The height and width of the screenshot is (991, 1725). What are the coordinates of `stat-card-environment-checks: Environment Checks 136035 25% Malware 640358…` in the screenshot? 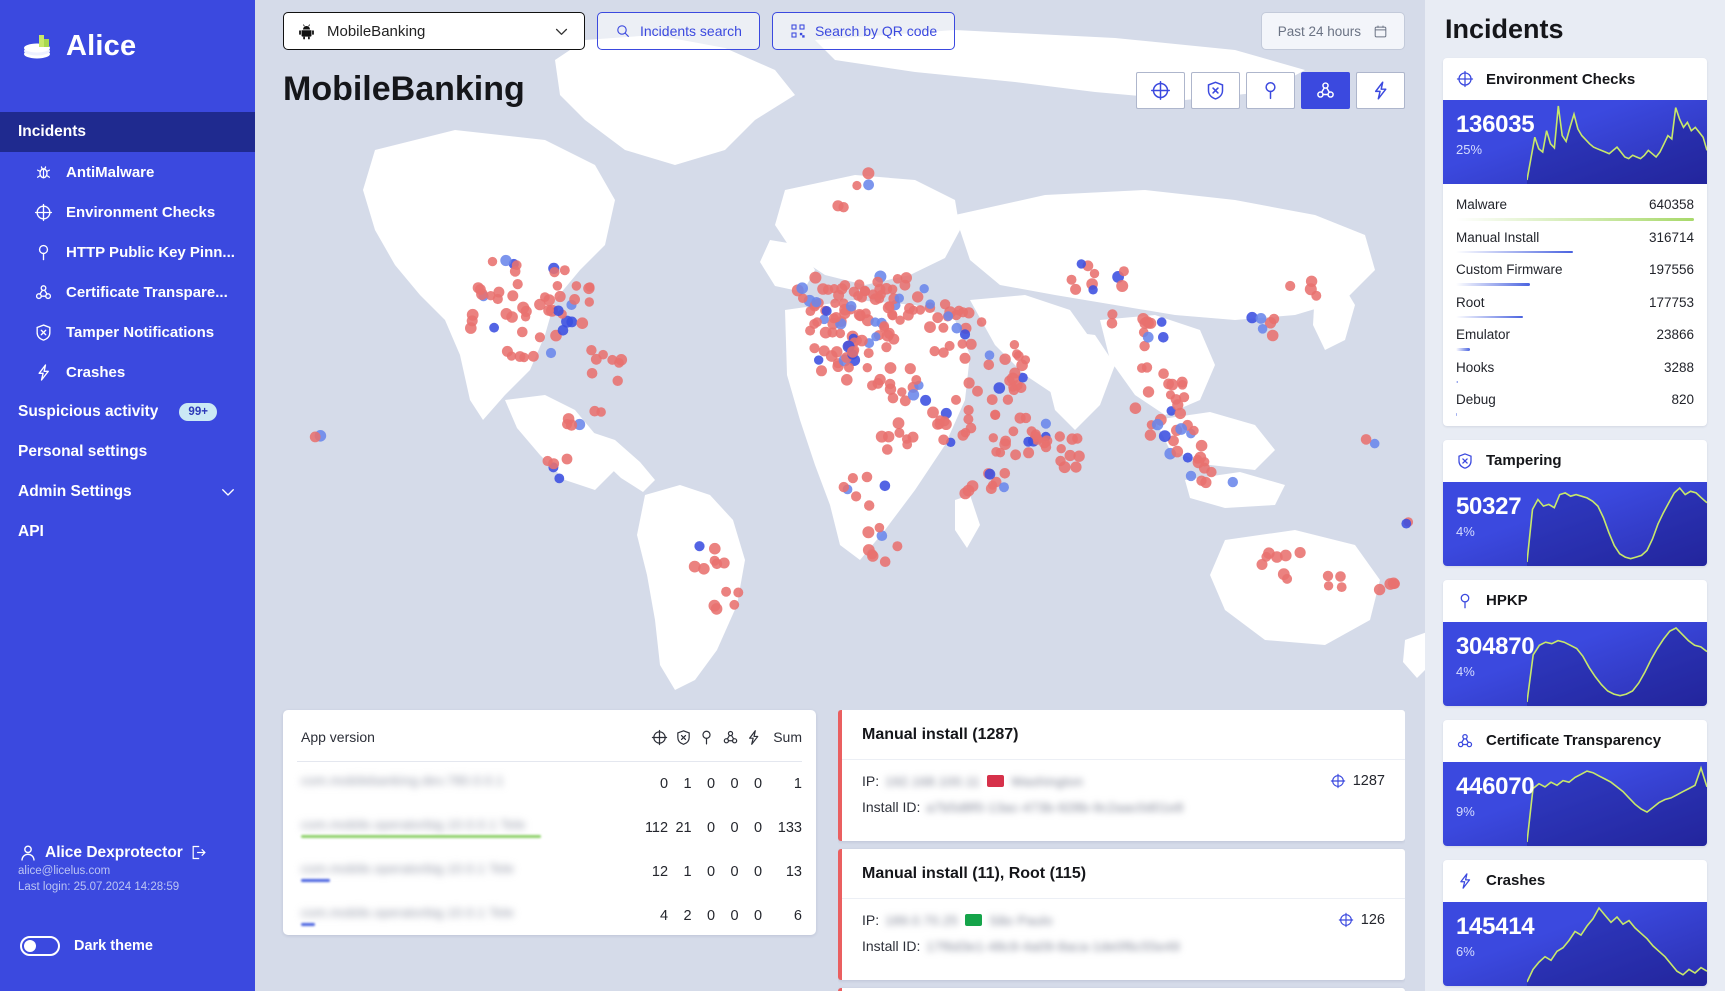 It's located at (1575, 242).